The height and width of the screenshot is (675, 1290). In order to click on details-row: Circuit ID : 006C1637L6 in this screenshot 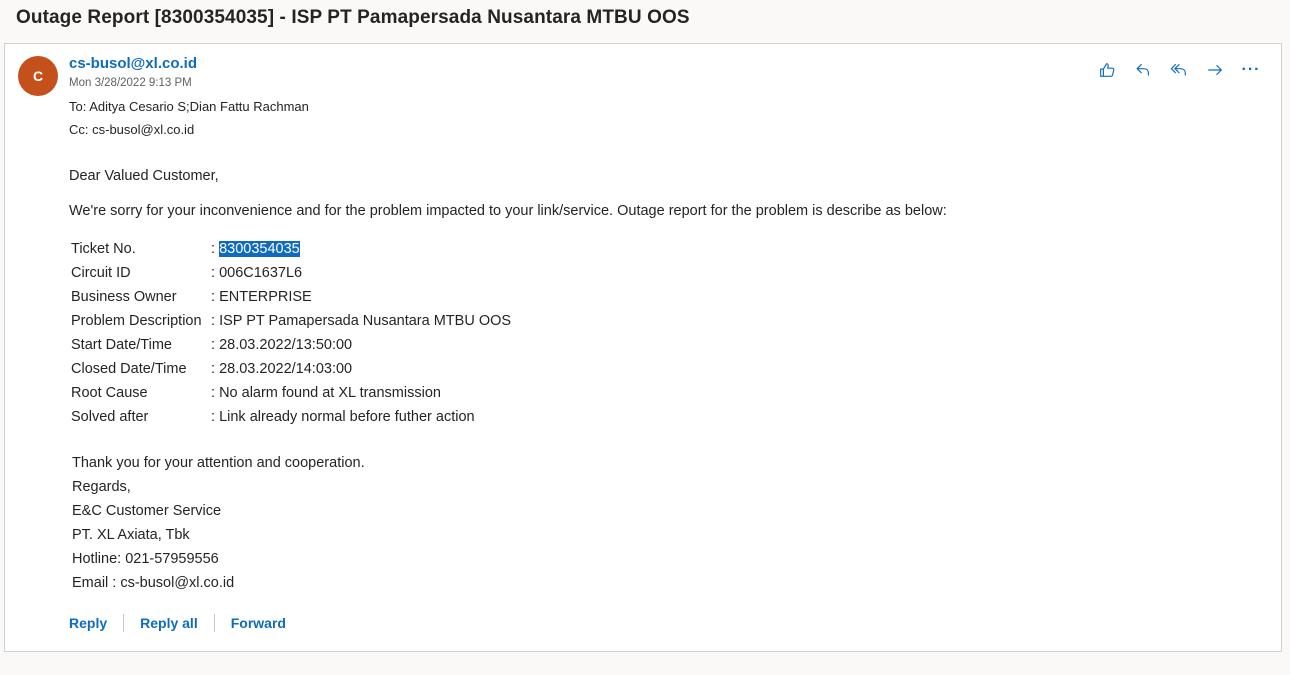, I will do `click(291, 273)`.